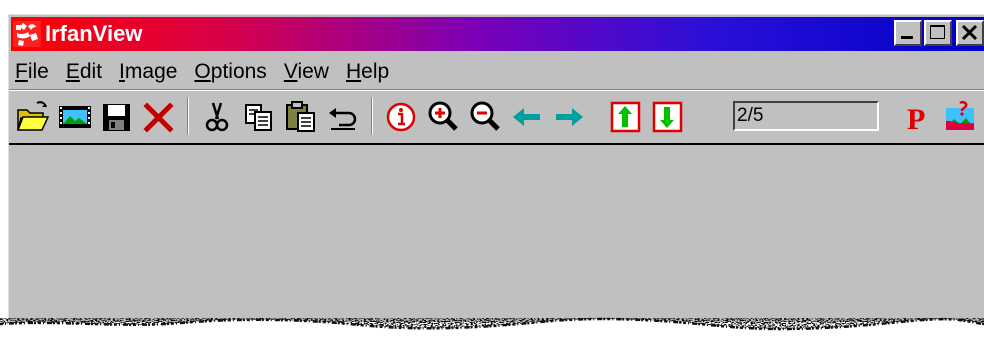 This screenshot has width=984, height=352. I want to click on save-button, so click(117, 117).